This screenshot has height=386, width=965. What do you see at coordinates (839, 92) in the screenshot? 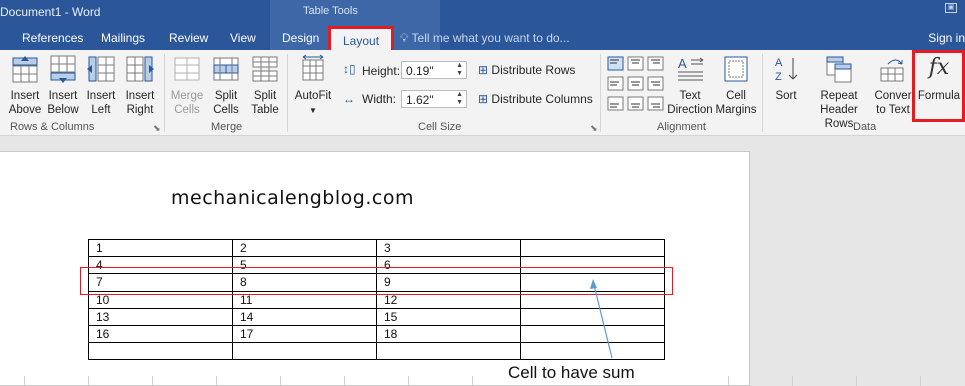
I see `repeat-header-rows-button: Repeat Header Rows` at bounding box center [839, 92].